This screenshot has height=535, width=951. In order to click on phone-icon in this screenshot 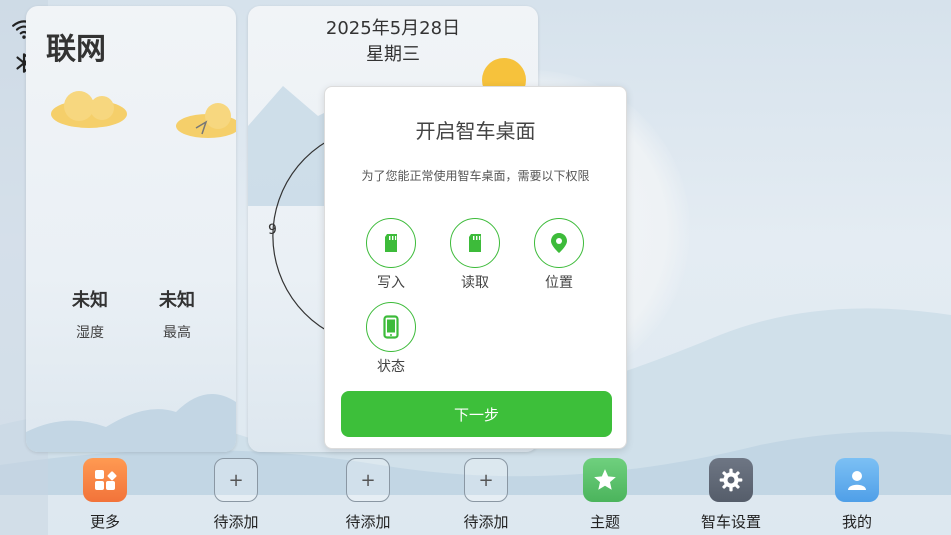, I will do `click(391, 327)`.